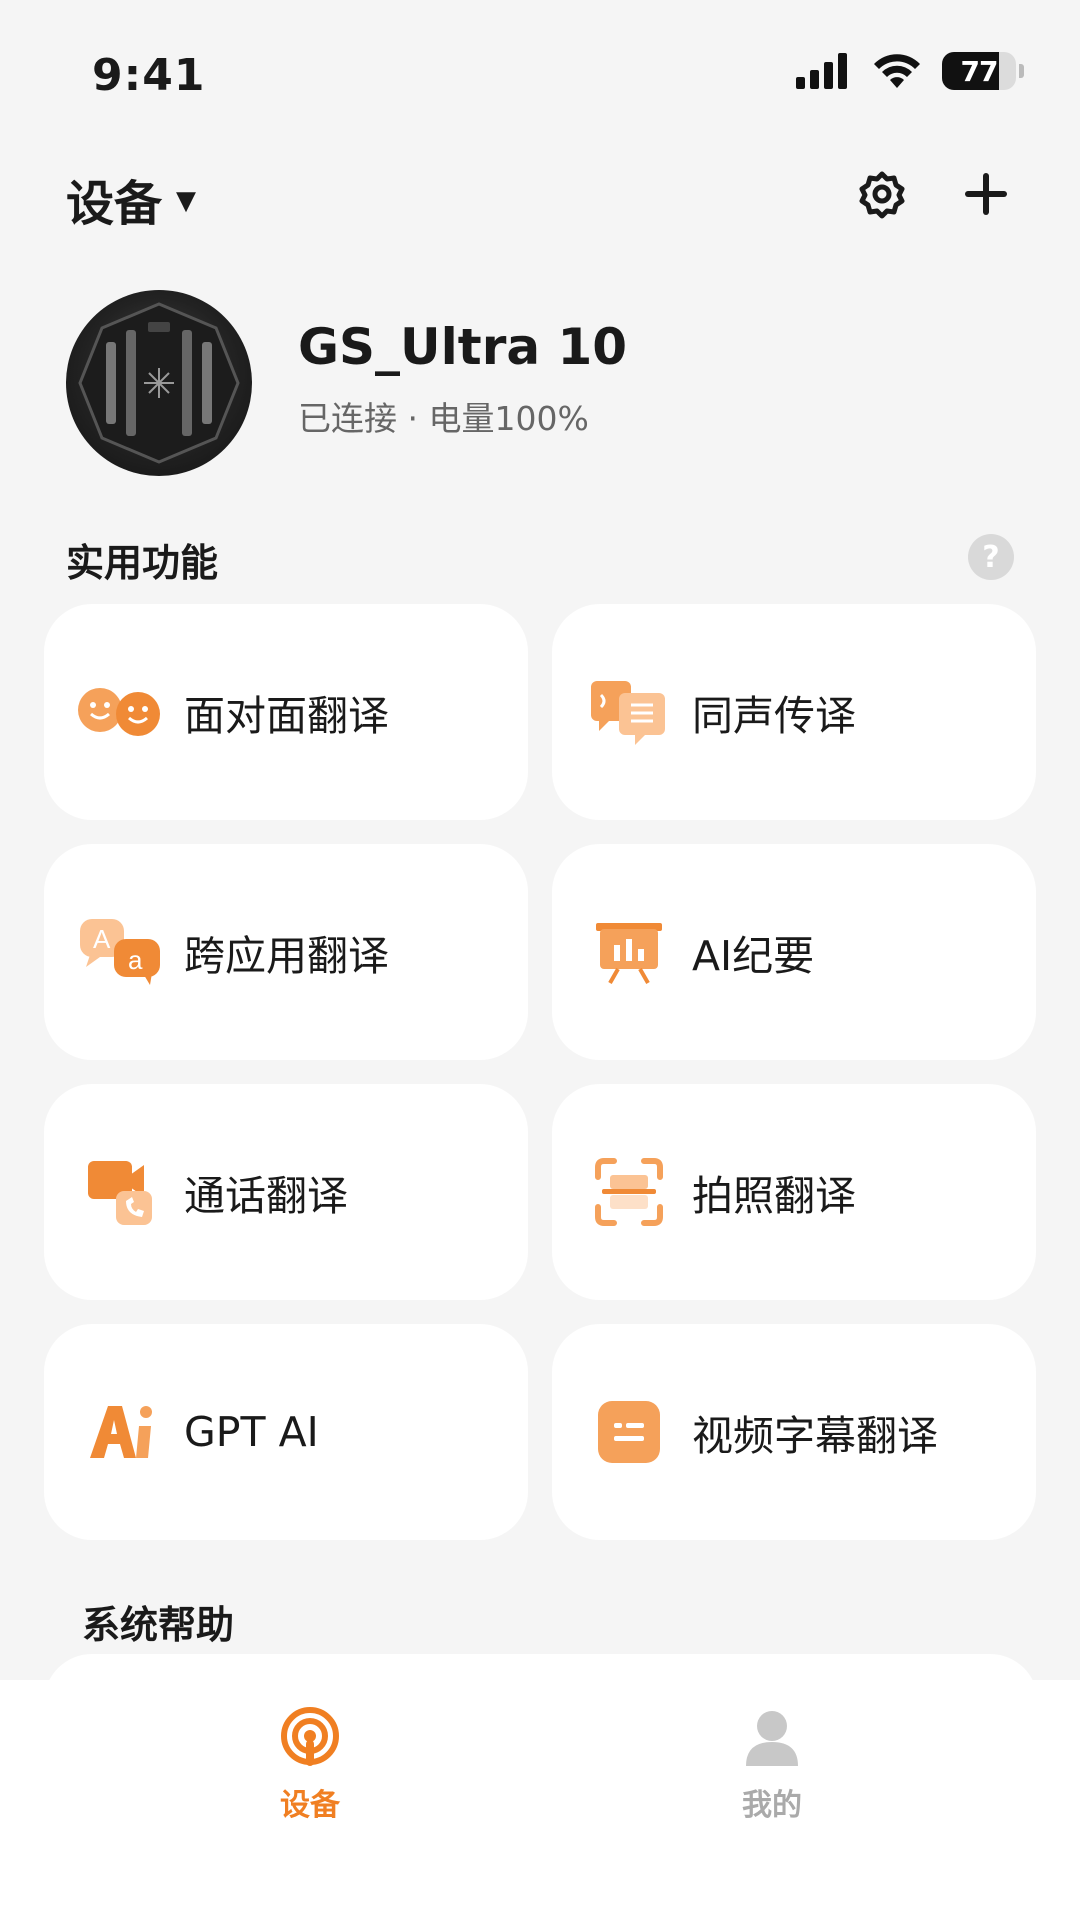 The height and width of the screenshot is (1920, 1080). I want to click on feature-photo-translate: 拍照翻译, so click(794, 1192).